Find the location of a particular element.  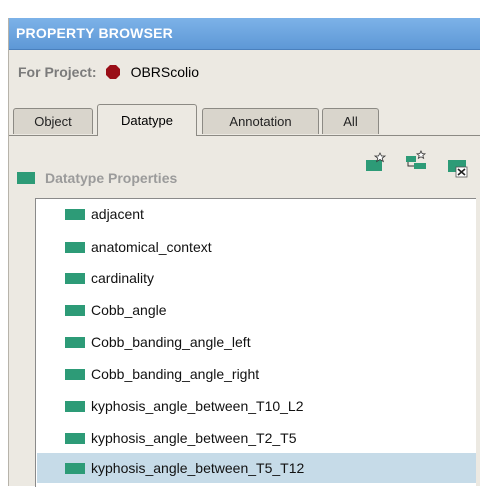

section-header: Datatype Properties is located at coordinates (97, 178).